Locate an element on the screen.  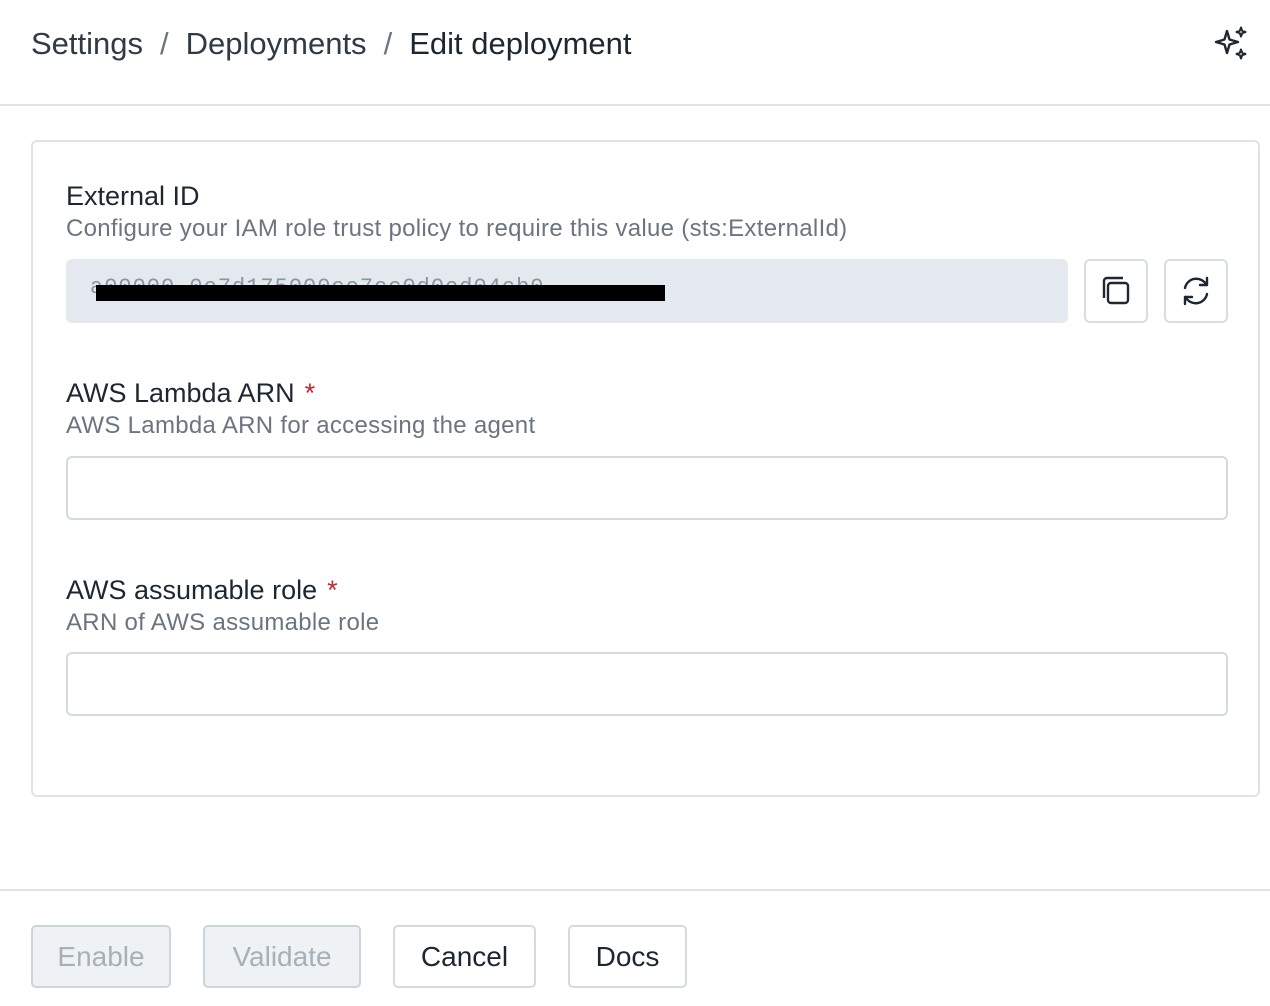
page-header: Settings / Deployments / Edit deployment is located at coordinates (635, 53).